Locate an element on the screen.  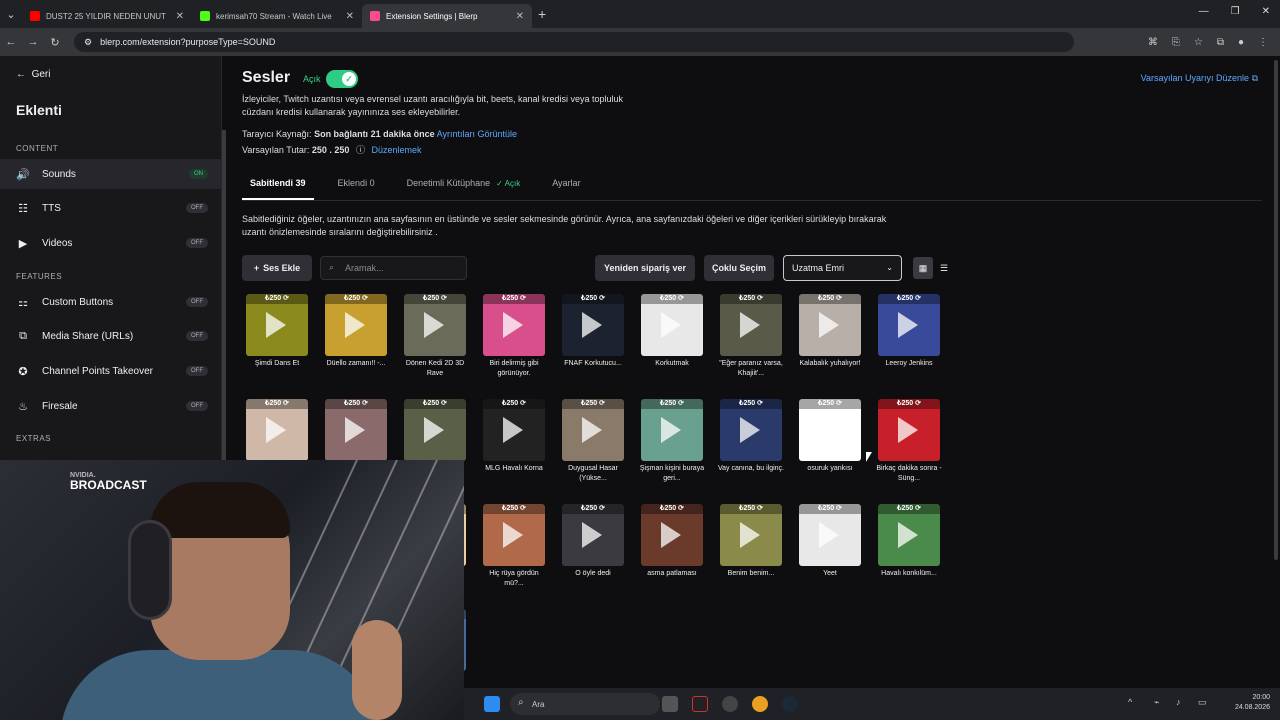
network-icon: ⌁ is located at coordinates (1156, 702).